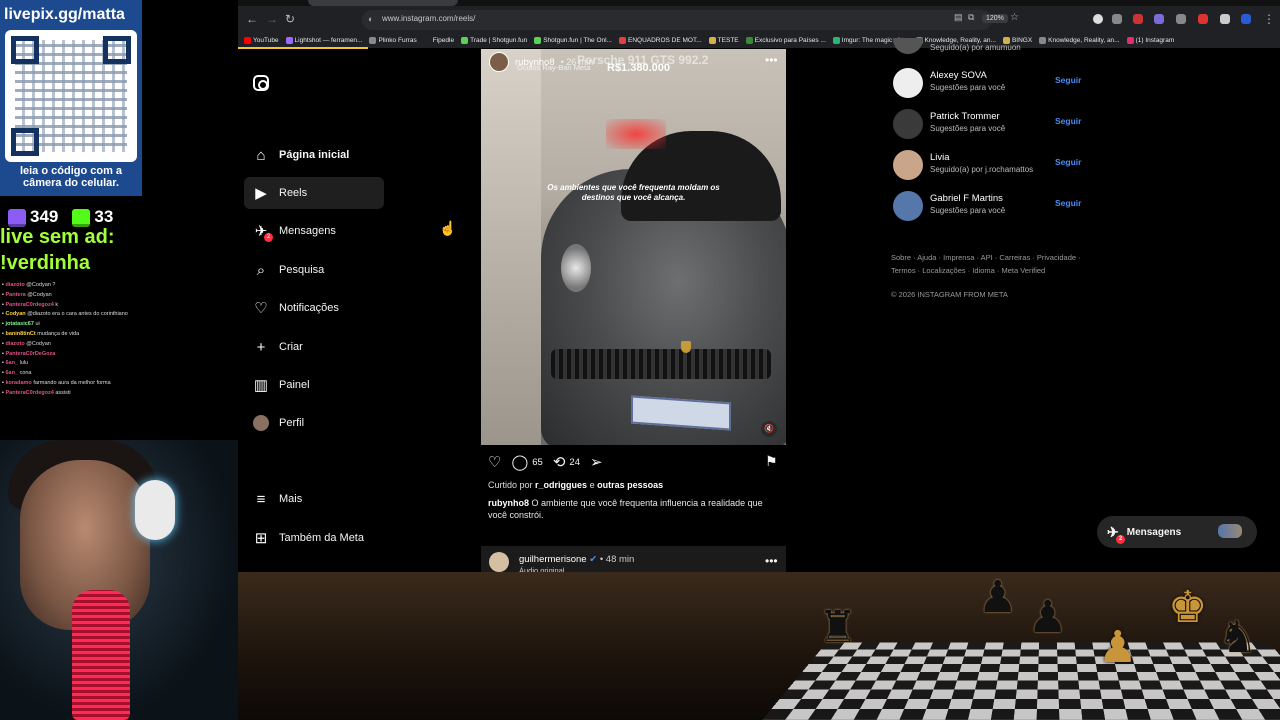 This screenshot has width=1280, height=720. I want to click on reader-icon: ▤, so click(958, 17).